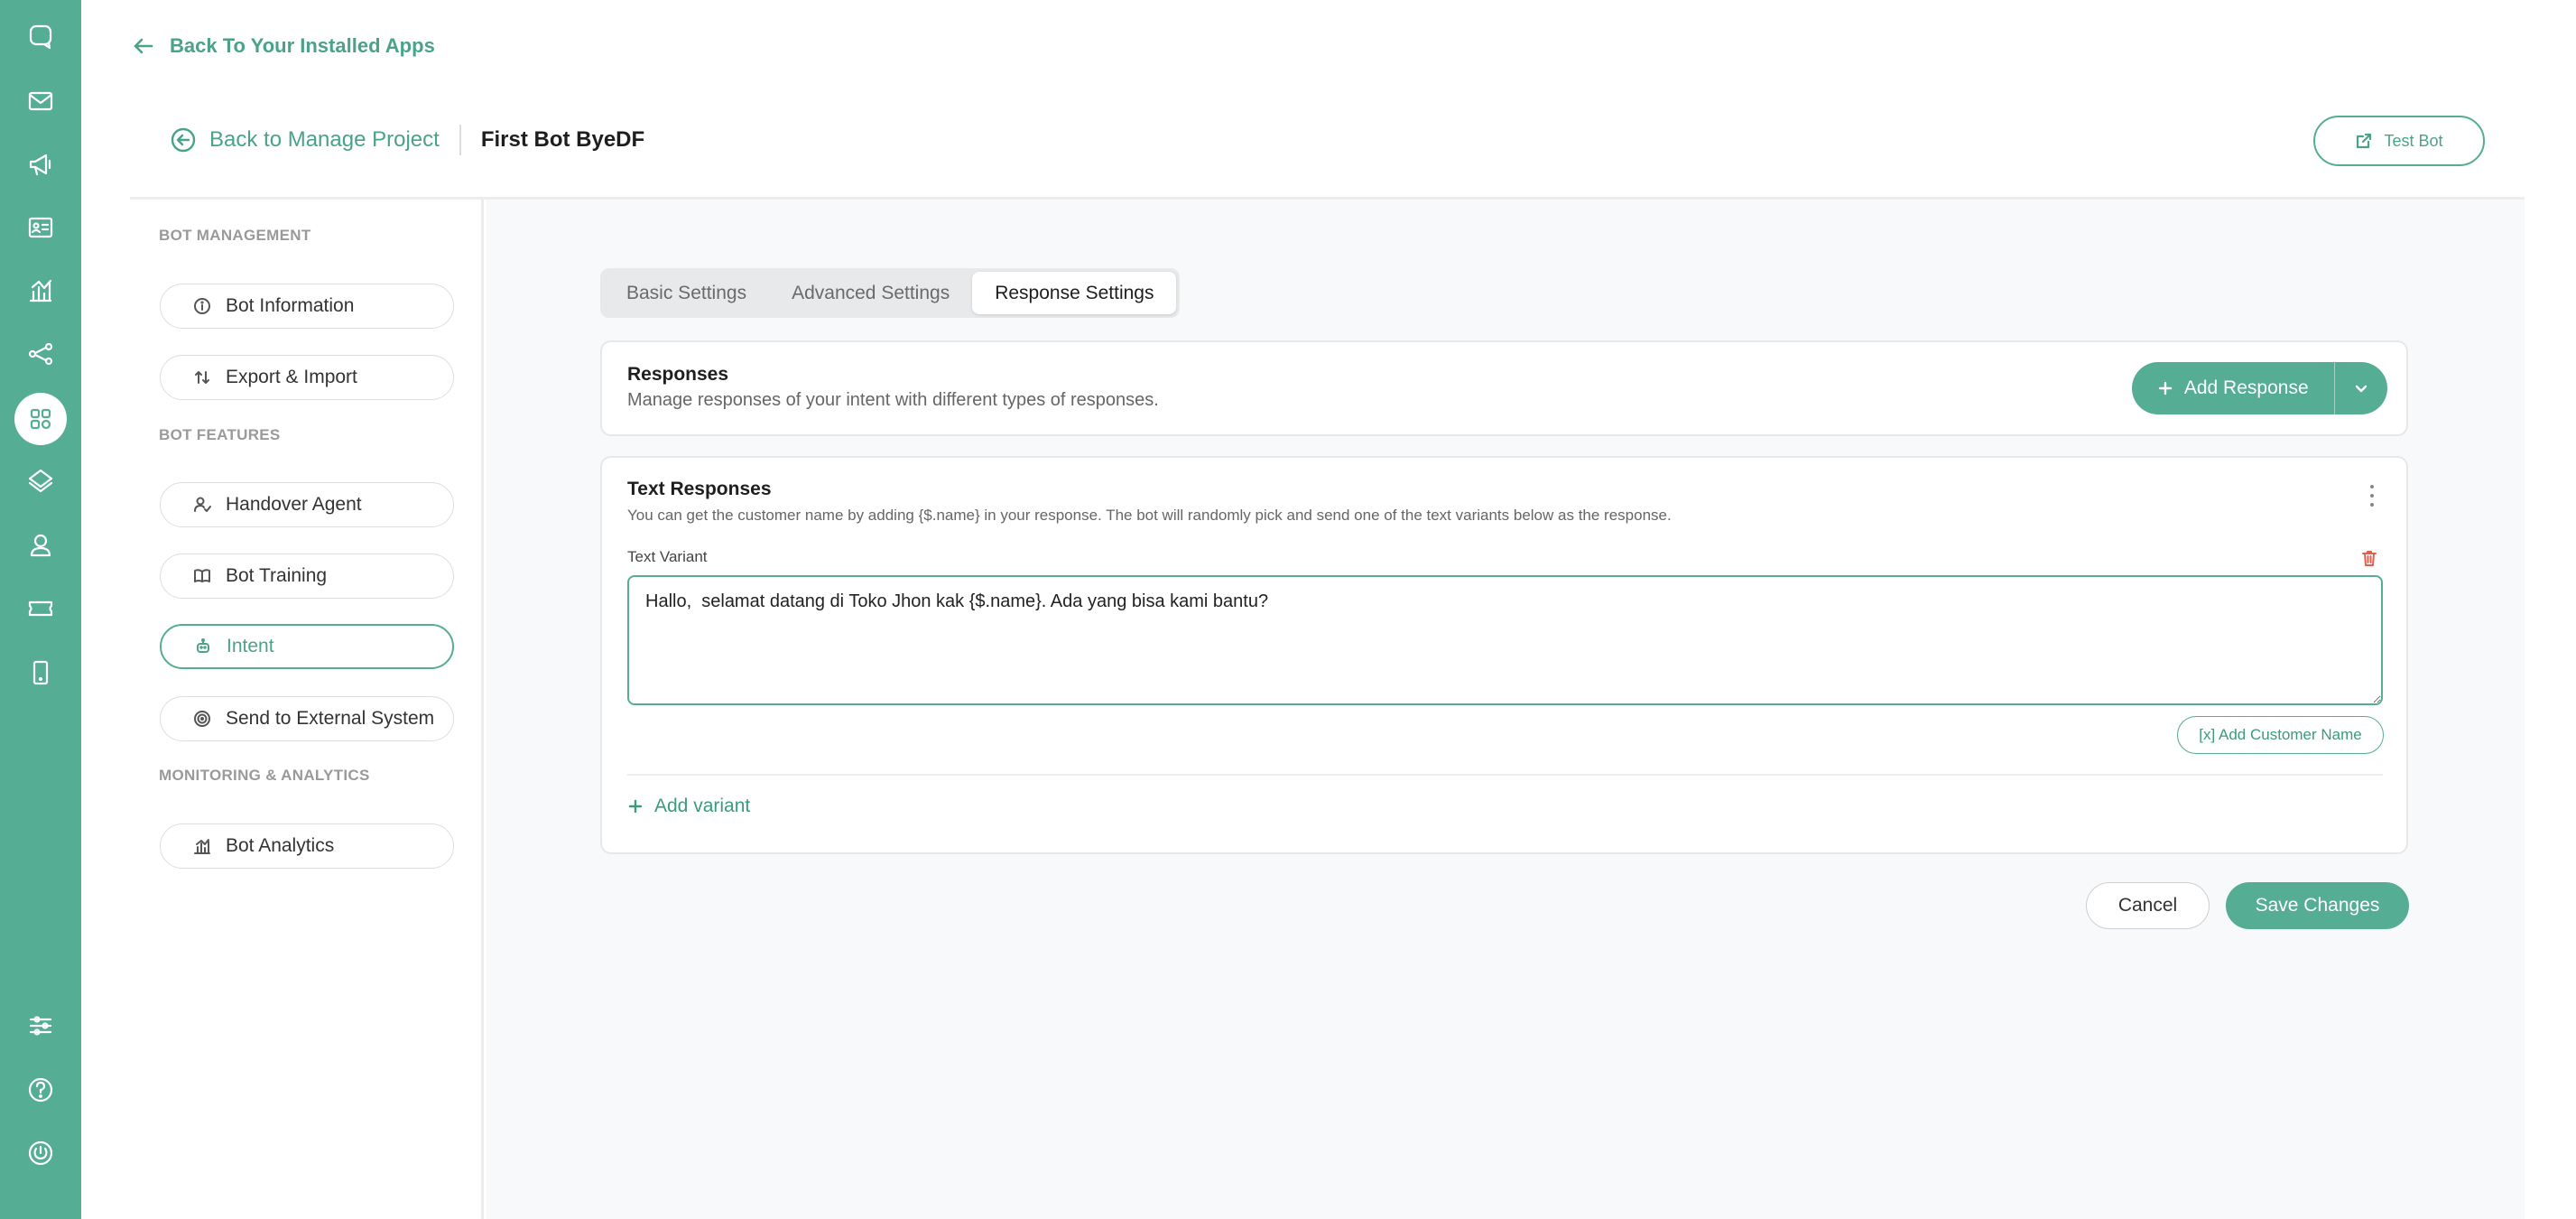 The width and height of the screenshot is (2576, 1219). Describe the element at coordinates (41, 1026) in the screenshot. I see `sliders-icon` at that location.